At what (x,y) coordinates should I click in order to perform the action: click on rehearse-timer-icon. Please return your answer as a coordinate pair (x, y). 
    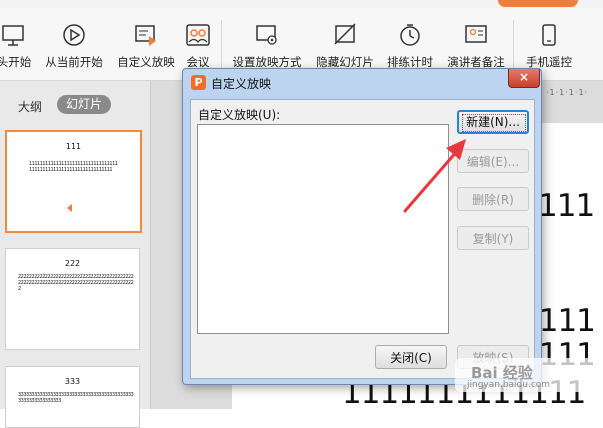
    Looking at the image, I should click on (410, 35).